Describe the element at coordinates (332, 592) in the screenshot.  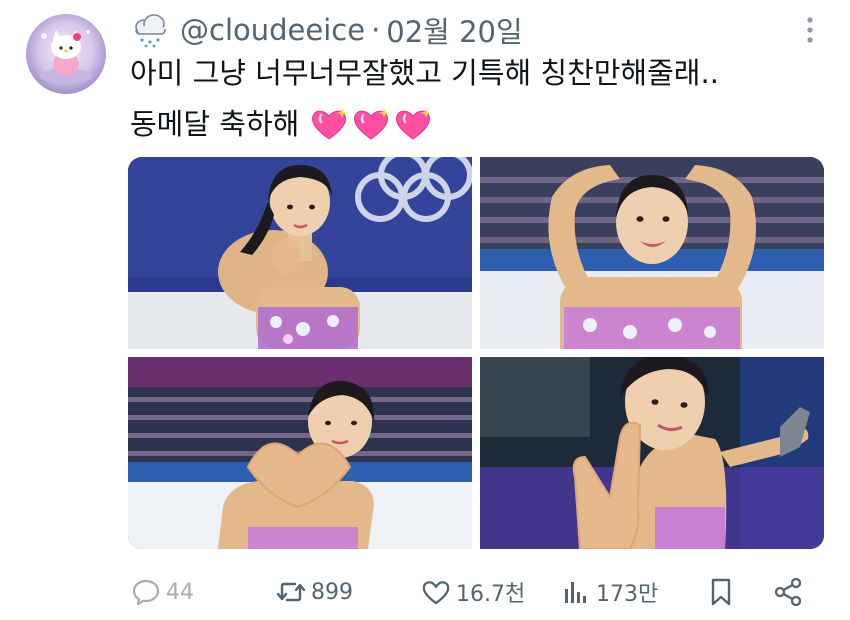
I see `retweet-count: 899` at that location.